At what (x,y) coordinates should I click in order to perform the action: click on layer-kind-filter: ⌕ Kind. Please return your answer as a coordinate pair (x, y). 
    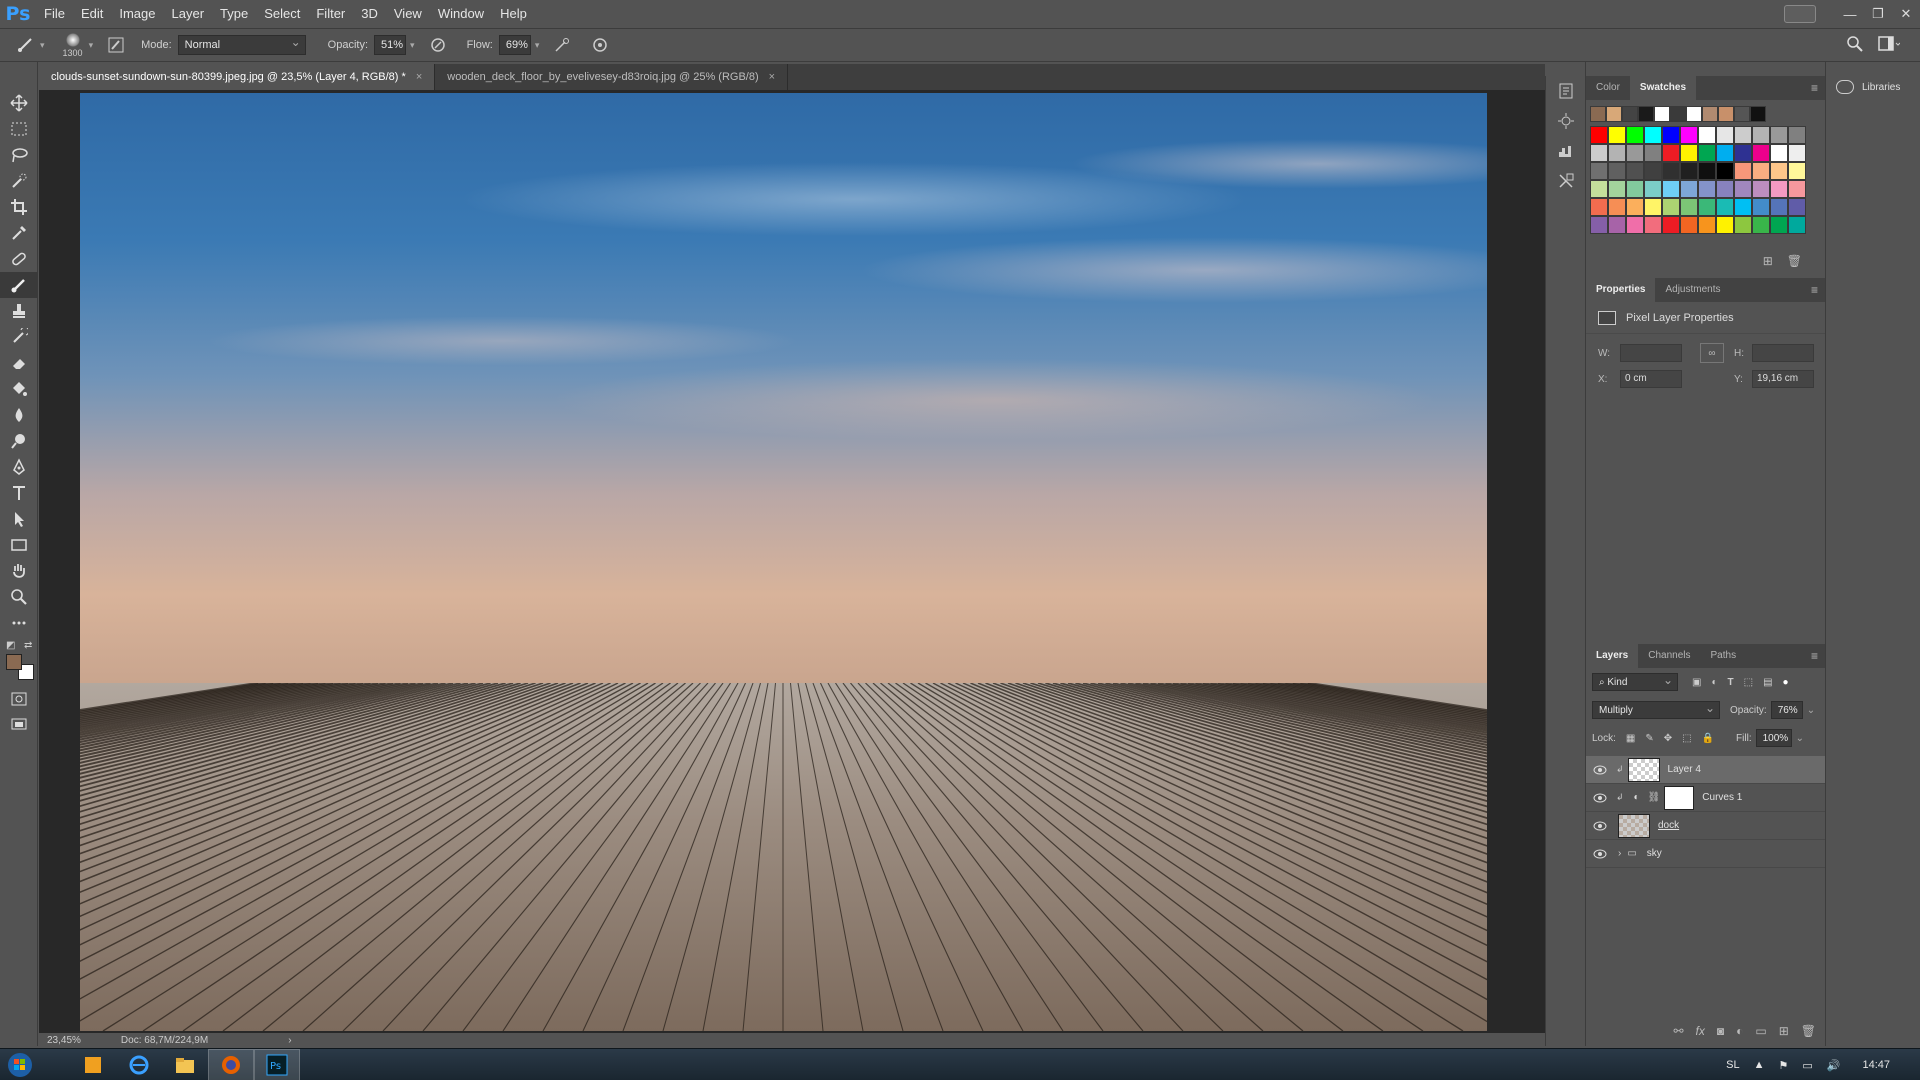
    Looking at the image, I should click on (1635, 681).